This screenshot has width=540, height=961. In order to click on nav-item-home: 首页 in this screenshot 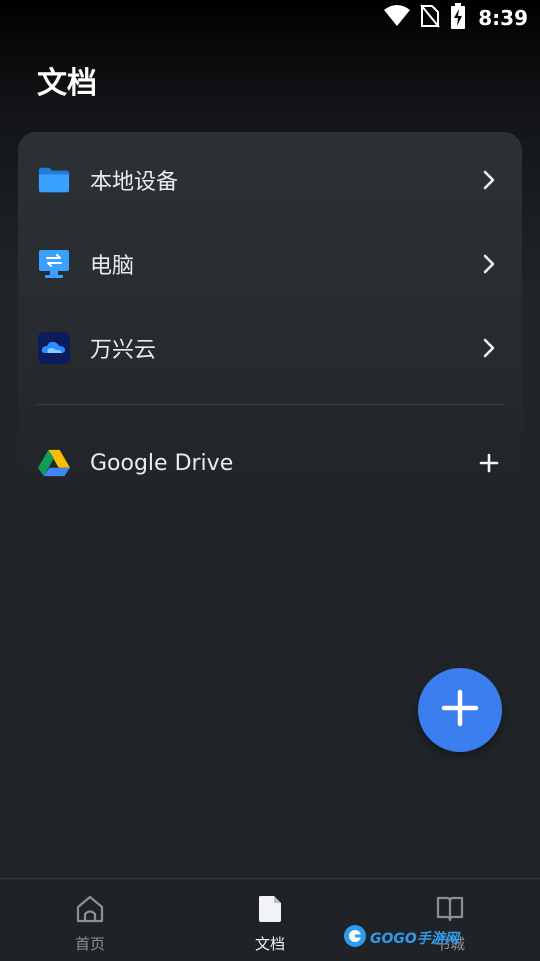, I will do `click(90, 925)`.